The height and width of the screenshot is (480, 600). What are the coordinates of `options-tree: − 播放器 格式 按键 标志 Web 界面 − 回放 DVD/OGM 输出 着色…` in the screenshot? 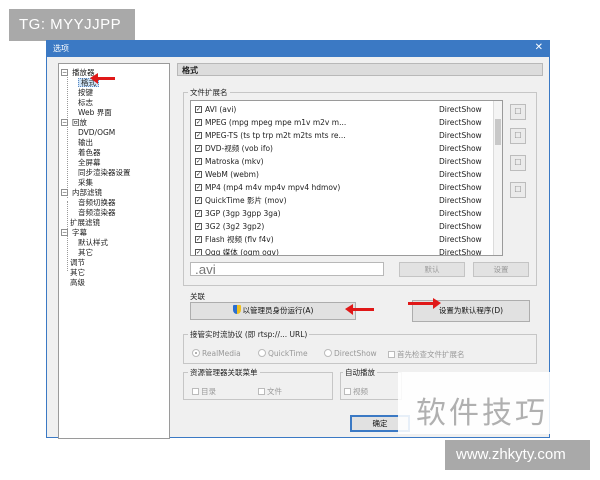 It's located at (114, 251).